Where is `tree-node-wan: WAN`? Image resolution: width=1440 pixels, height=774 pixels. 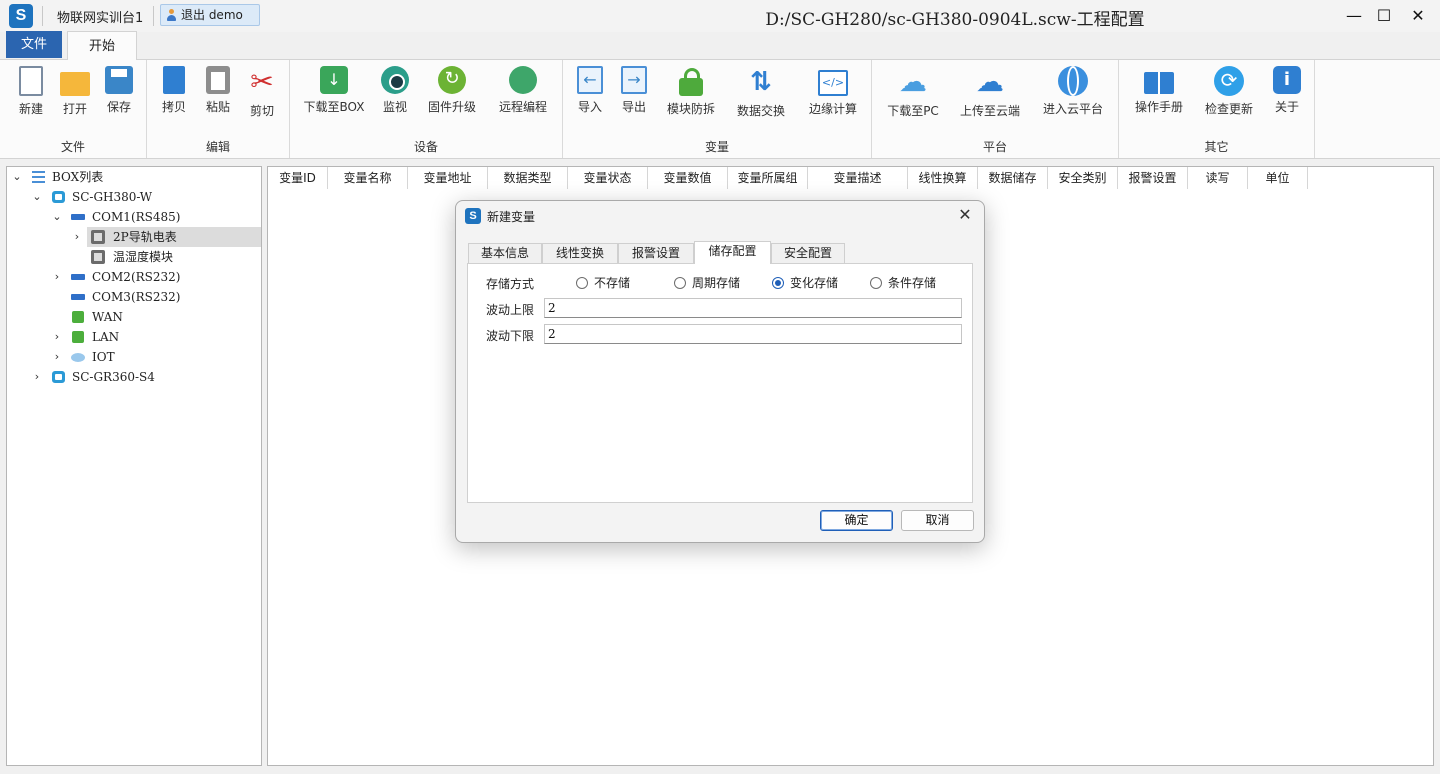
tree-node-wan: WAN is located at coordinates (134, 317).